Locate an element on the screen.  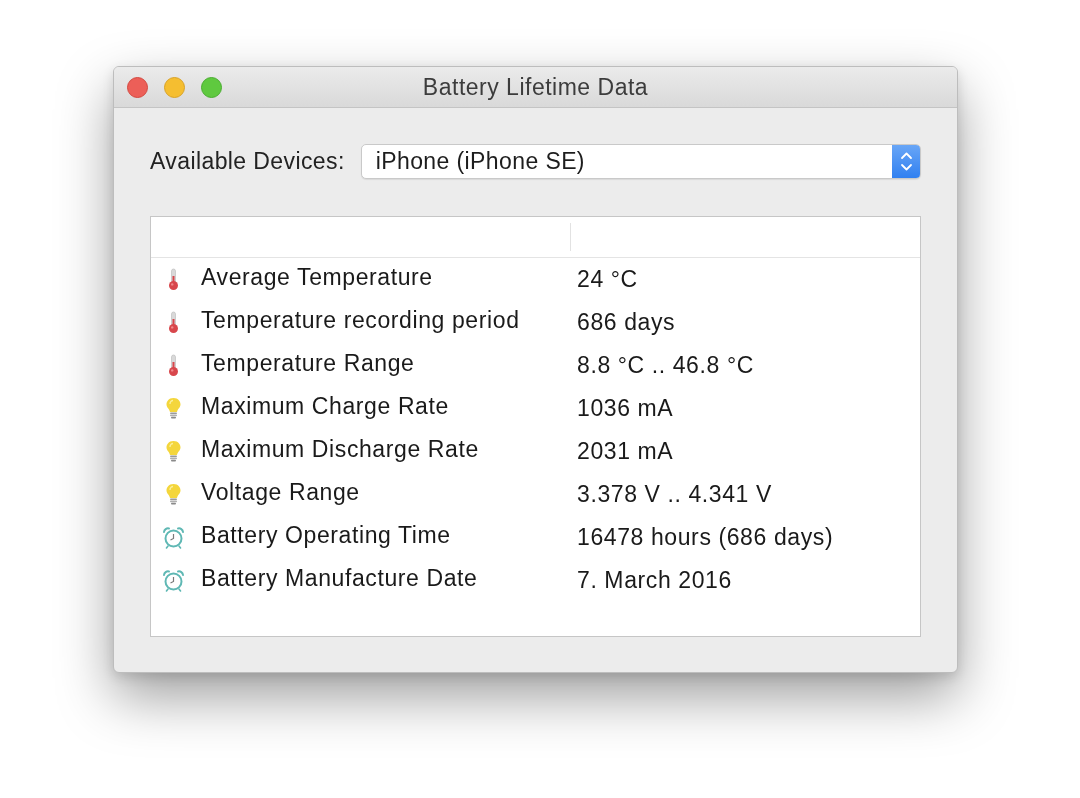
row-value: 1036 mA is located at coordinates (626, 408).